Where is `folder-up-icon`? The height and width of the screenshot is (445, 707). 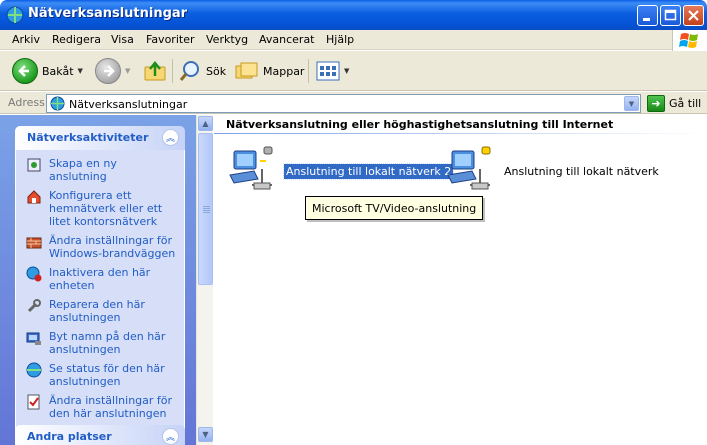 folder-up-icon is located at coordinates (155, 71).